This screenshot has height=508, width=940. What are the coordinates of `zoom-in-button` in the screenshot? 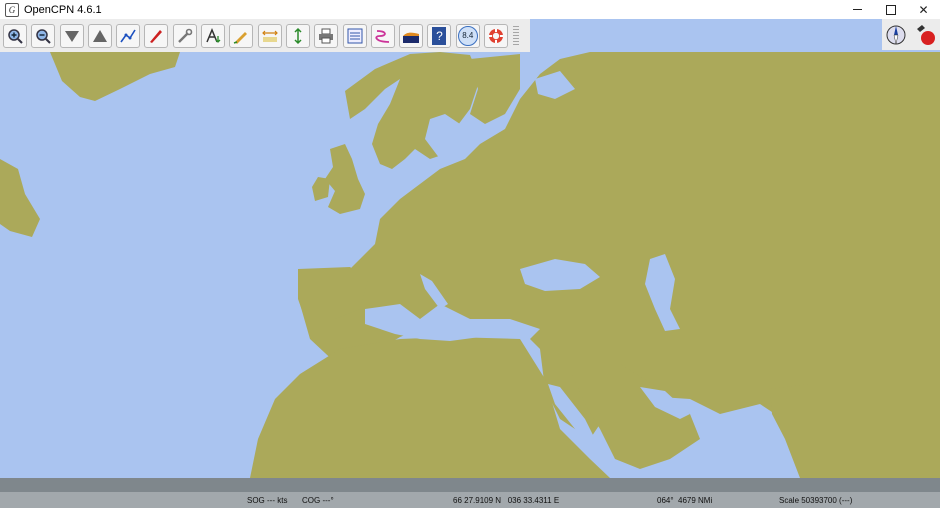 It's located at (15, 35).